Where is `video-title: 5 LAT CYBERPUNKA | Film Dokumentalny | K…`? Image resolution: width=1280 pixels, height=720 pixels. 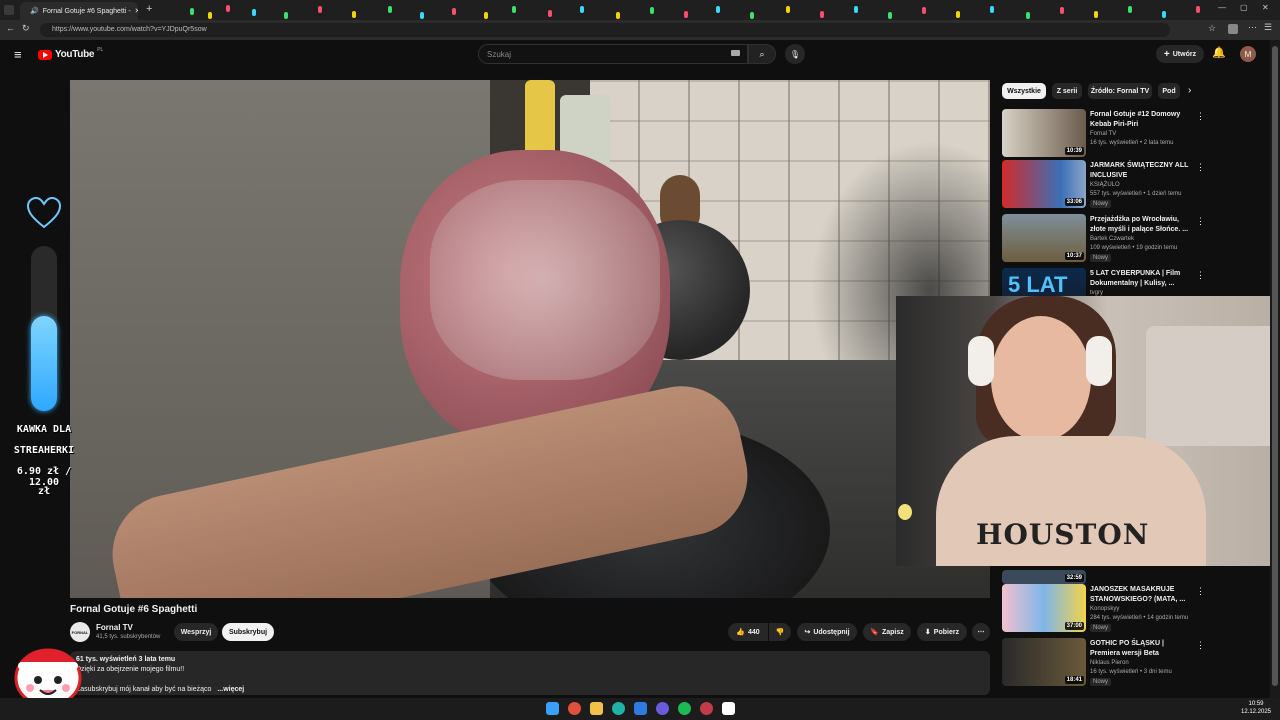
video-title: 5 LAT CYBERPUNKA | Film Dokumentalny | K… is located at coordinates (1142, 279).